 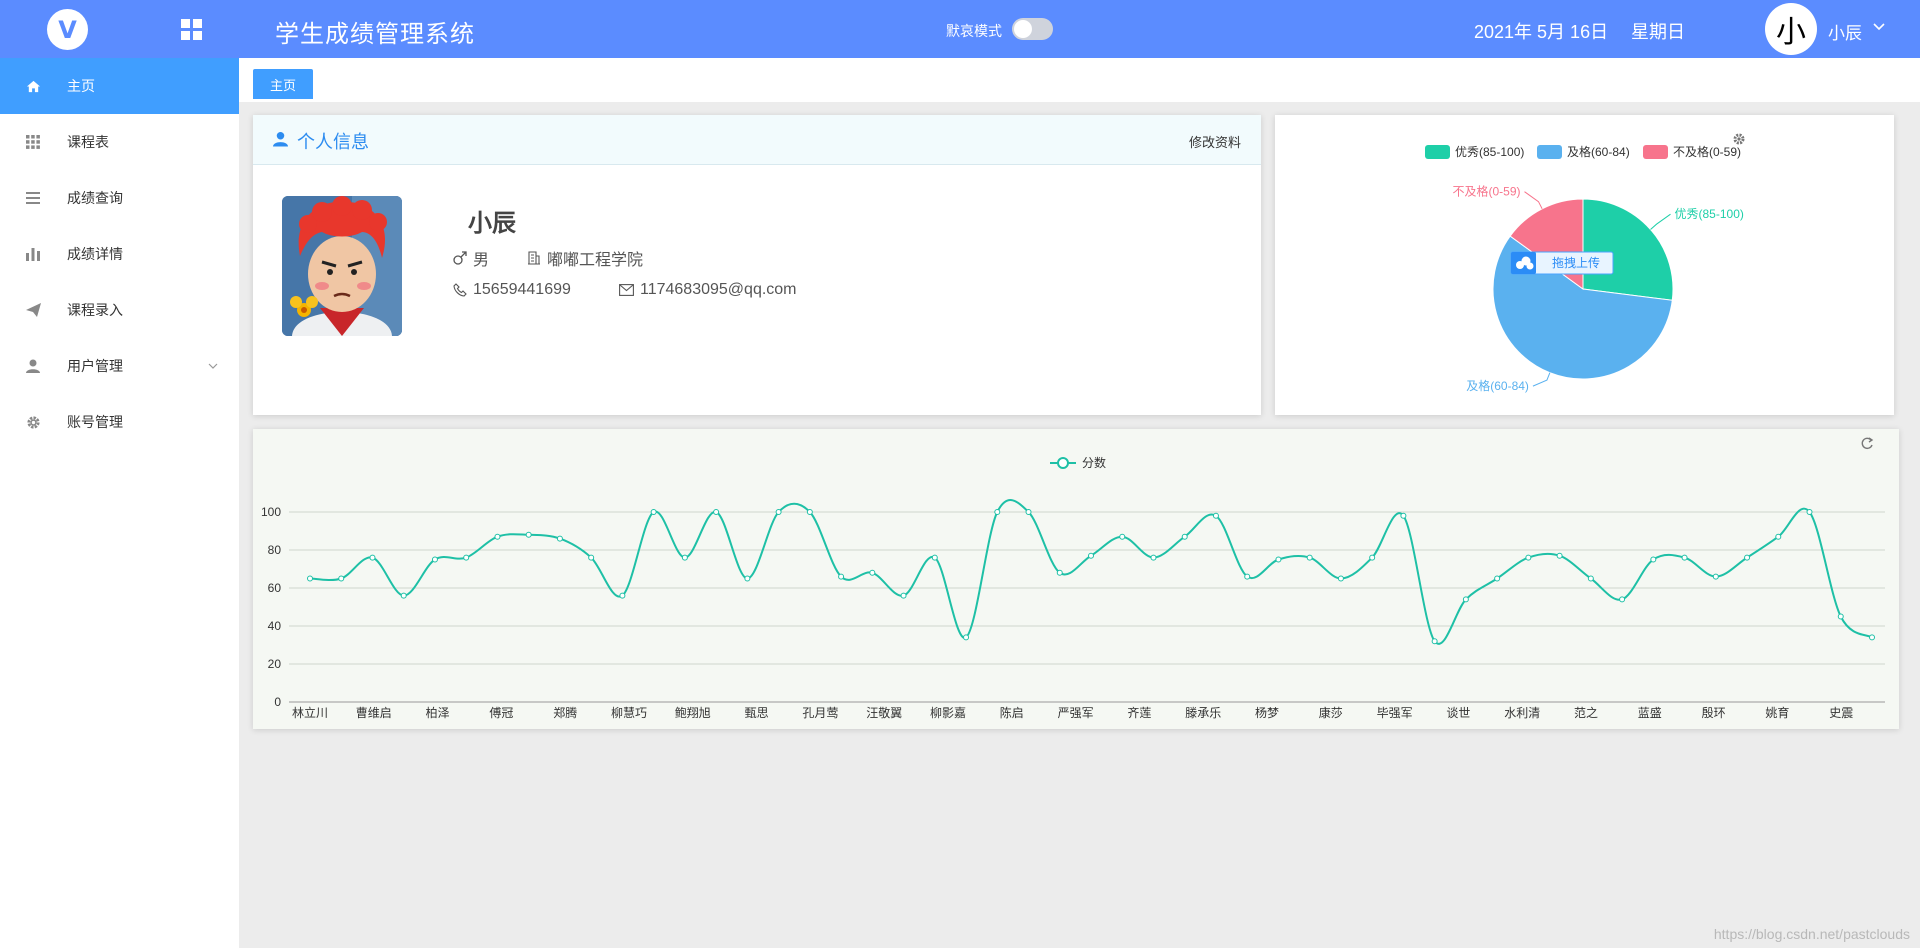 I want to click on pie-slice, so click(x=1628, y=249).